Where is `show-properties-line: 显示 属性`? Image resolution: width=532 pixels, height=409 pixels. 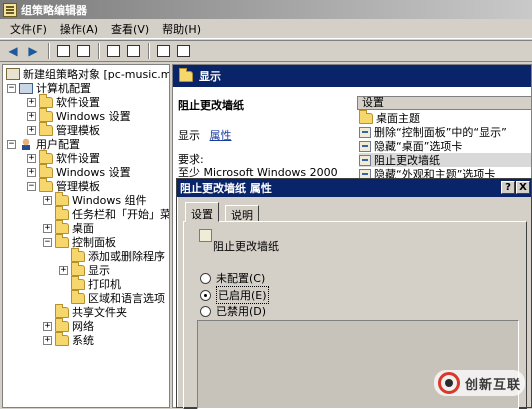 show-properties-line: 显示 属性 is located at coordinates (205, 135).